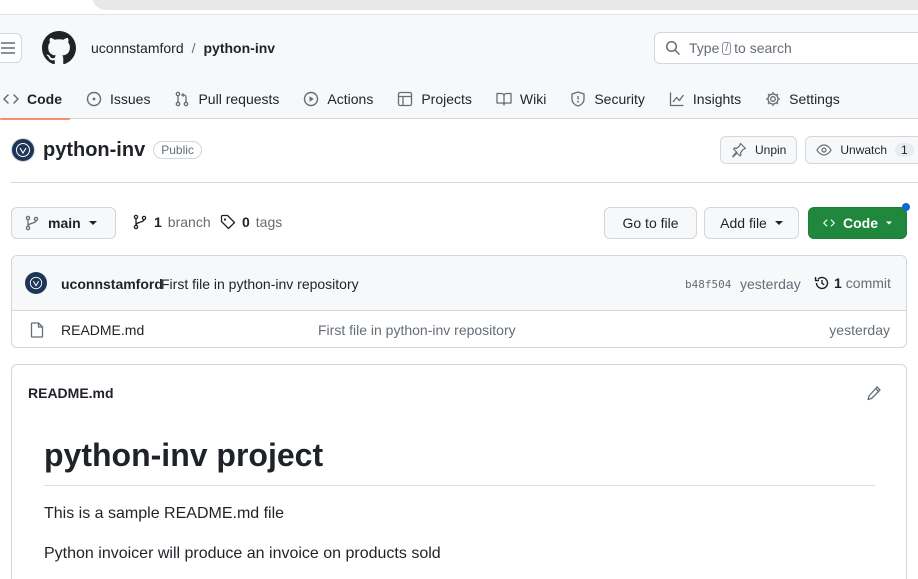 This screenshot has height=579, width=918. Describe the element at coordinates (739, 150) in the screenshot. I see `pin-icon` at that location.